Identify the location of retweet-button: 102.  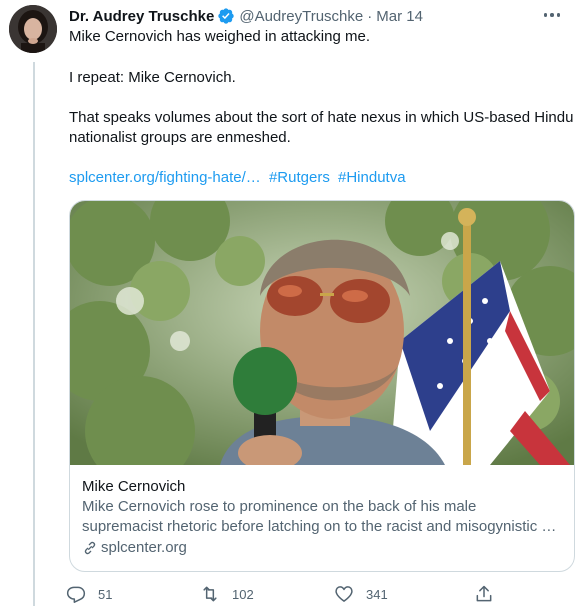
(227, 594).